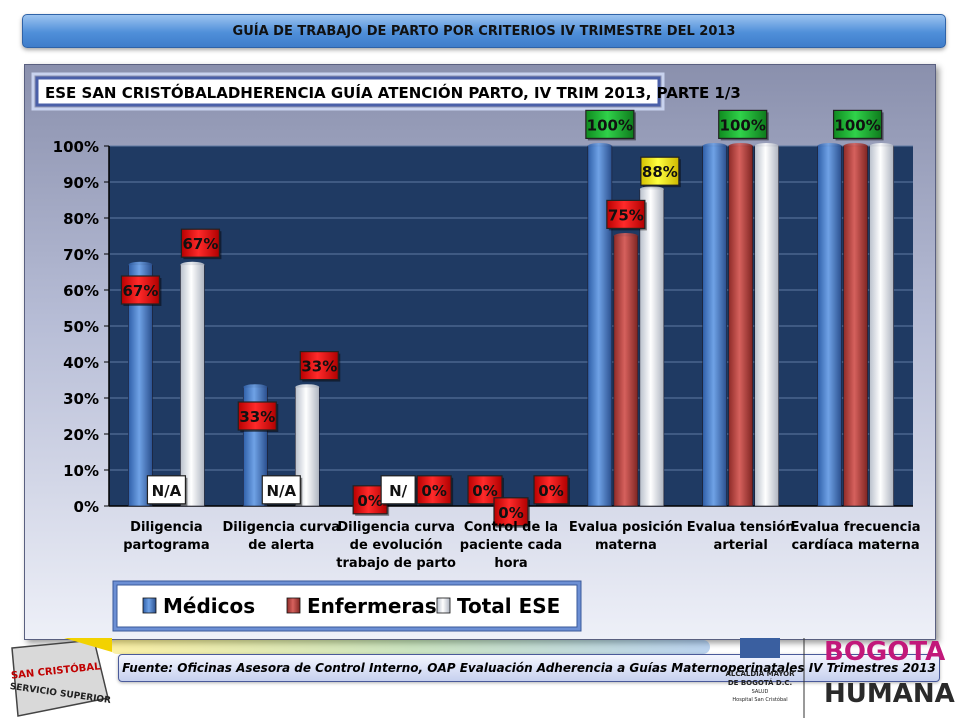 The image size is (960, 720). I want to click on right-logo-bottom: HUMANA, so click(889, 694).